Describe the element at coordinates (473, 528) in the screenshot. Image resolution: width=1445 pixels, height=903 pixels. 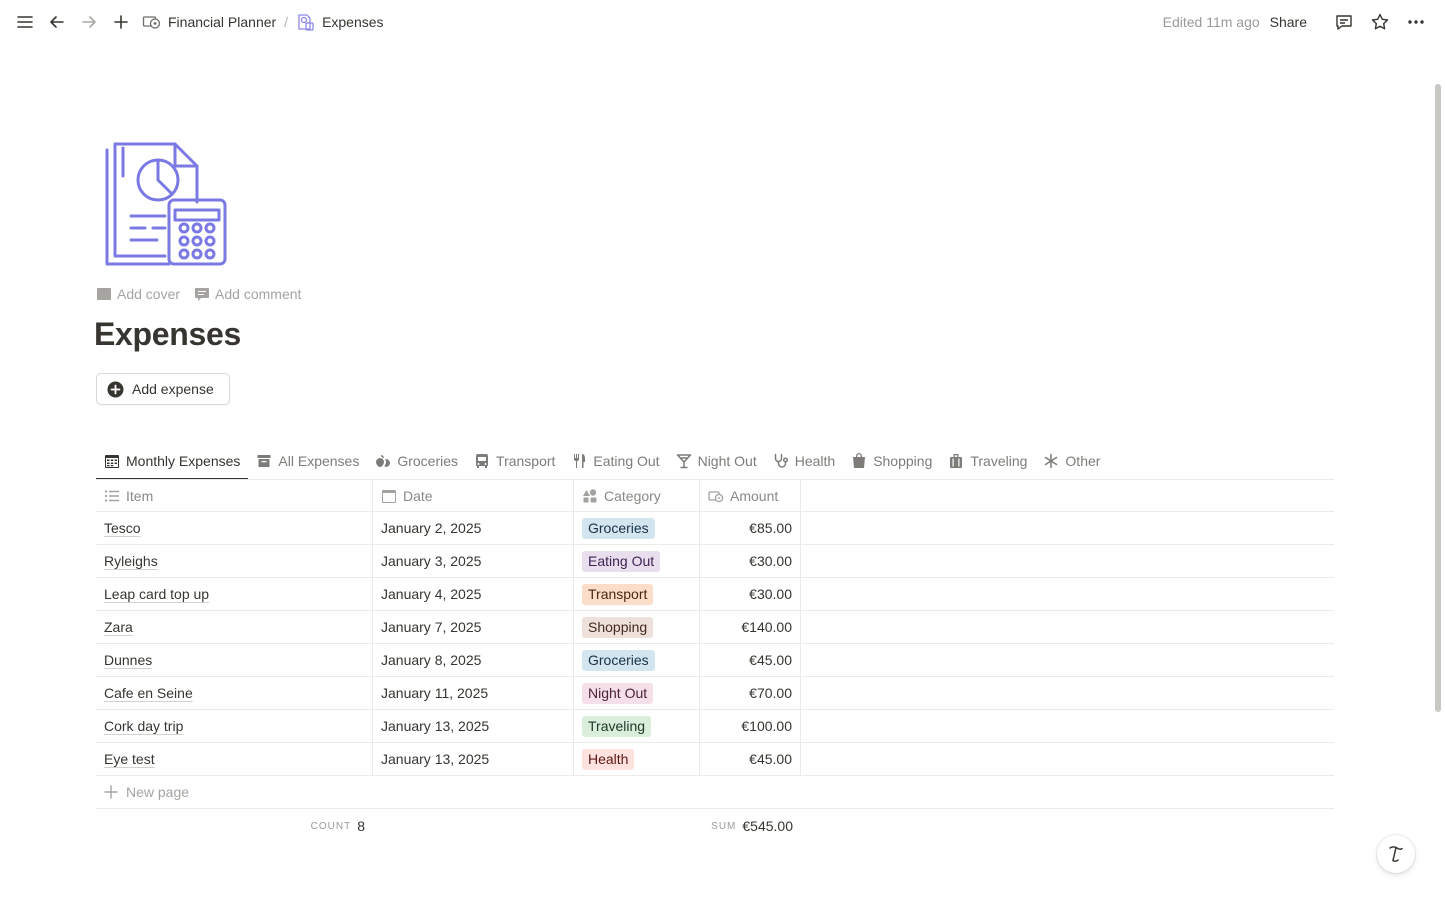
I see `date-cell: January 2, 2025` at that location.